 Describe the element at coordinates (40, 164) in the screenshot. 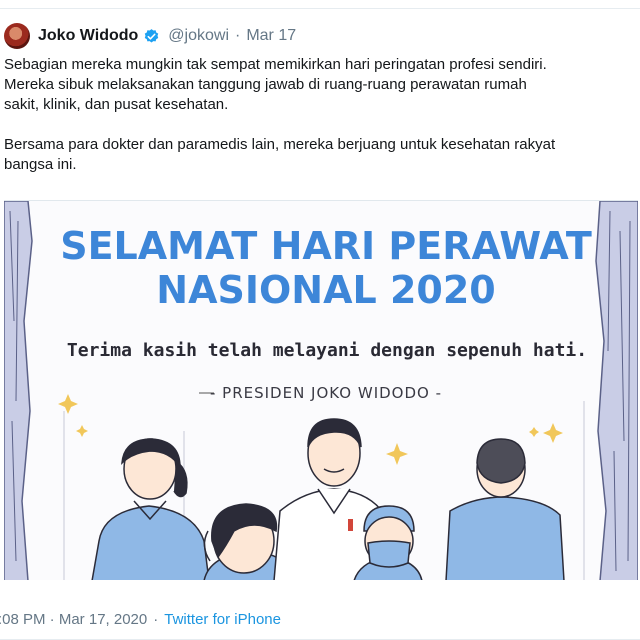

I see `tweet-text-line: bangsa ini.` at that location.